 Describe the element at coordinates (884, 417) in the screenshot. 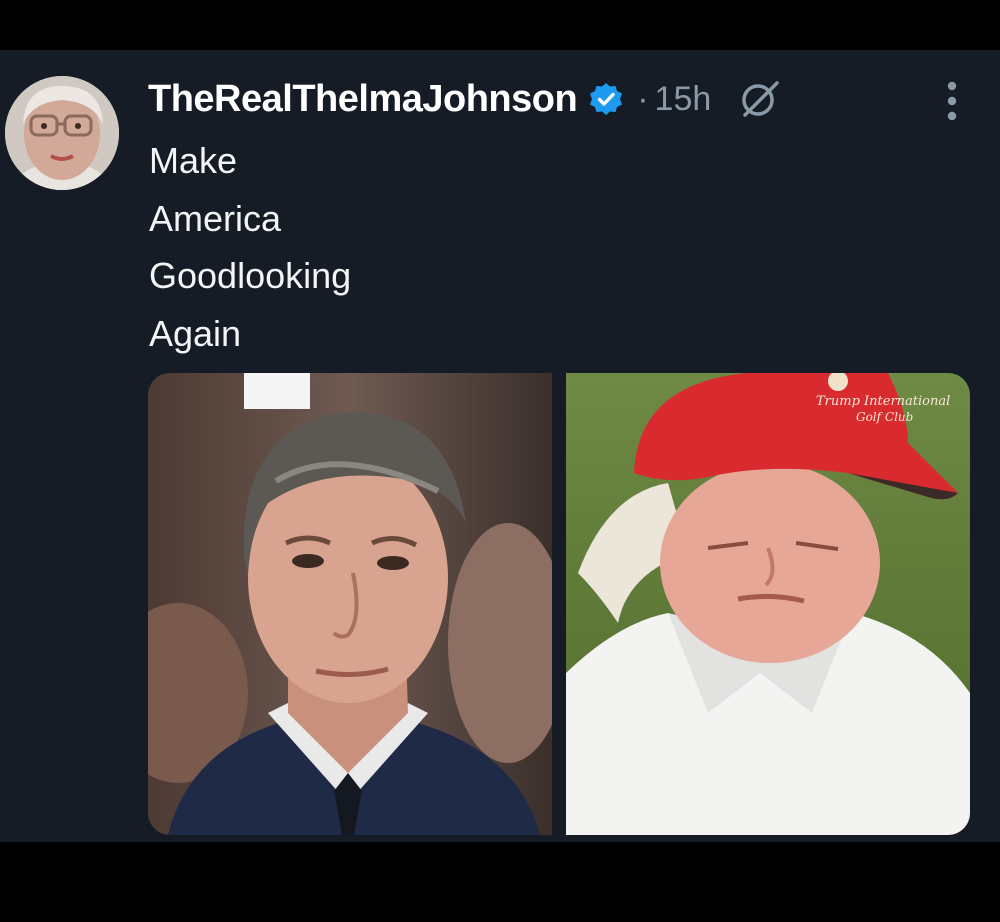

I see `cap-text-line2: Golf Club` at that location.